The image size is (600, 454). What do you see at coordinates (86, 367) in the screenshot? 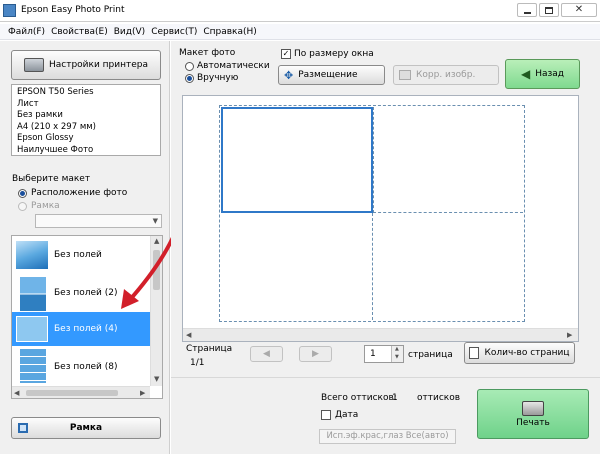
I see `layout-item-label: Без полей (8)` at bounding box center [86, 367].